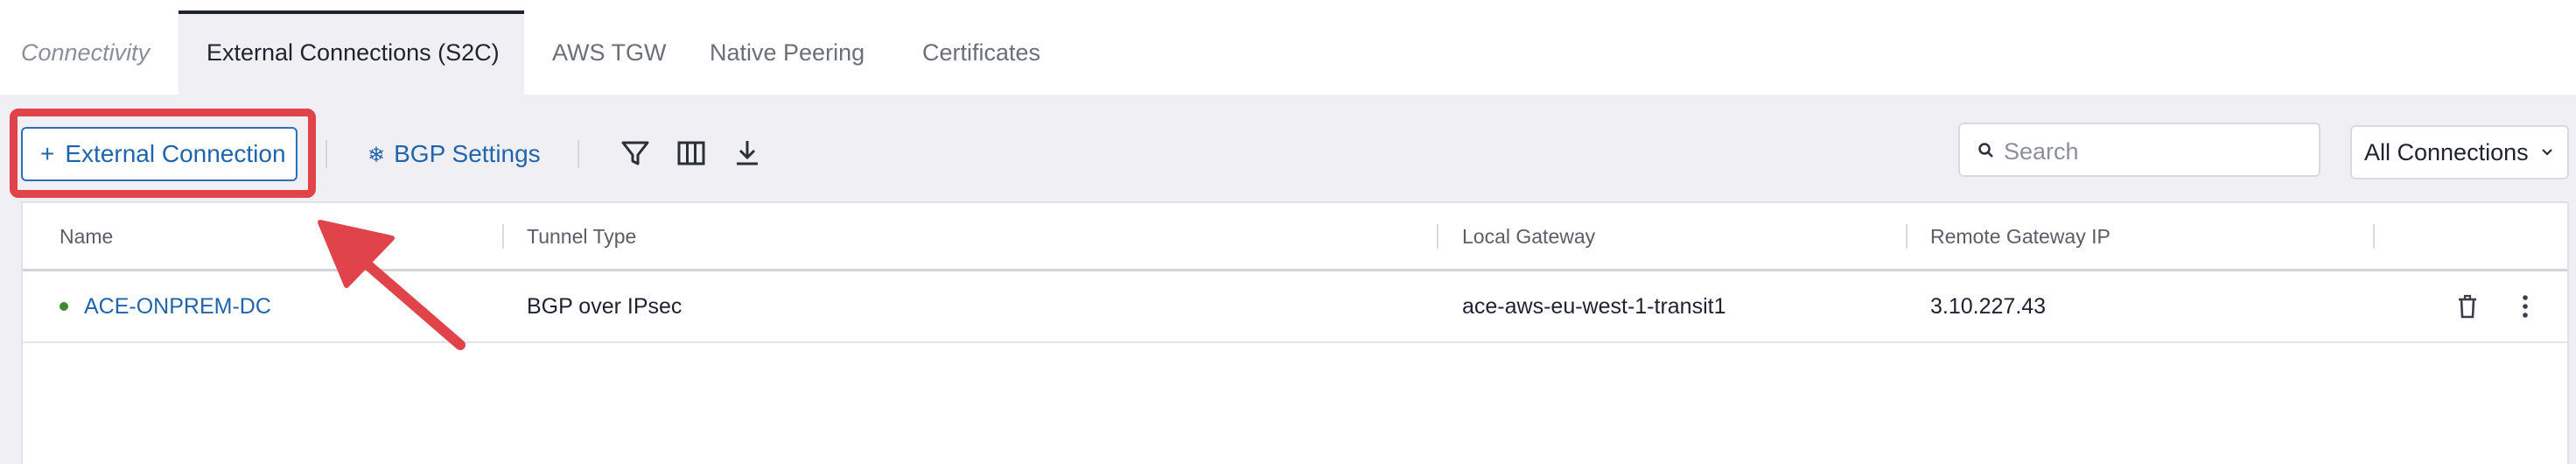  What do you see at coordinates (1988, 306) in the screenshot?
I see `remote-gateway-ip-cell: 3.10.227.43` at bounding box center [1988, 306].